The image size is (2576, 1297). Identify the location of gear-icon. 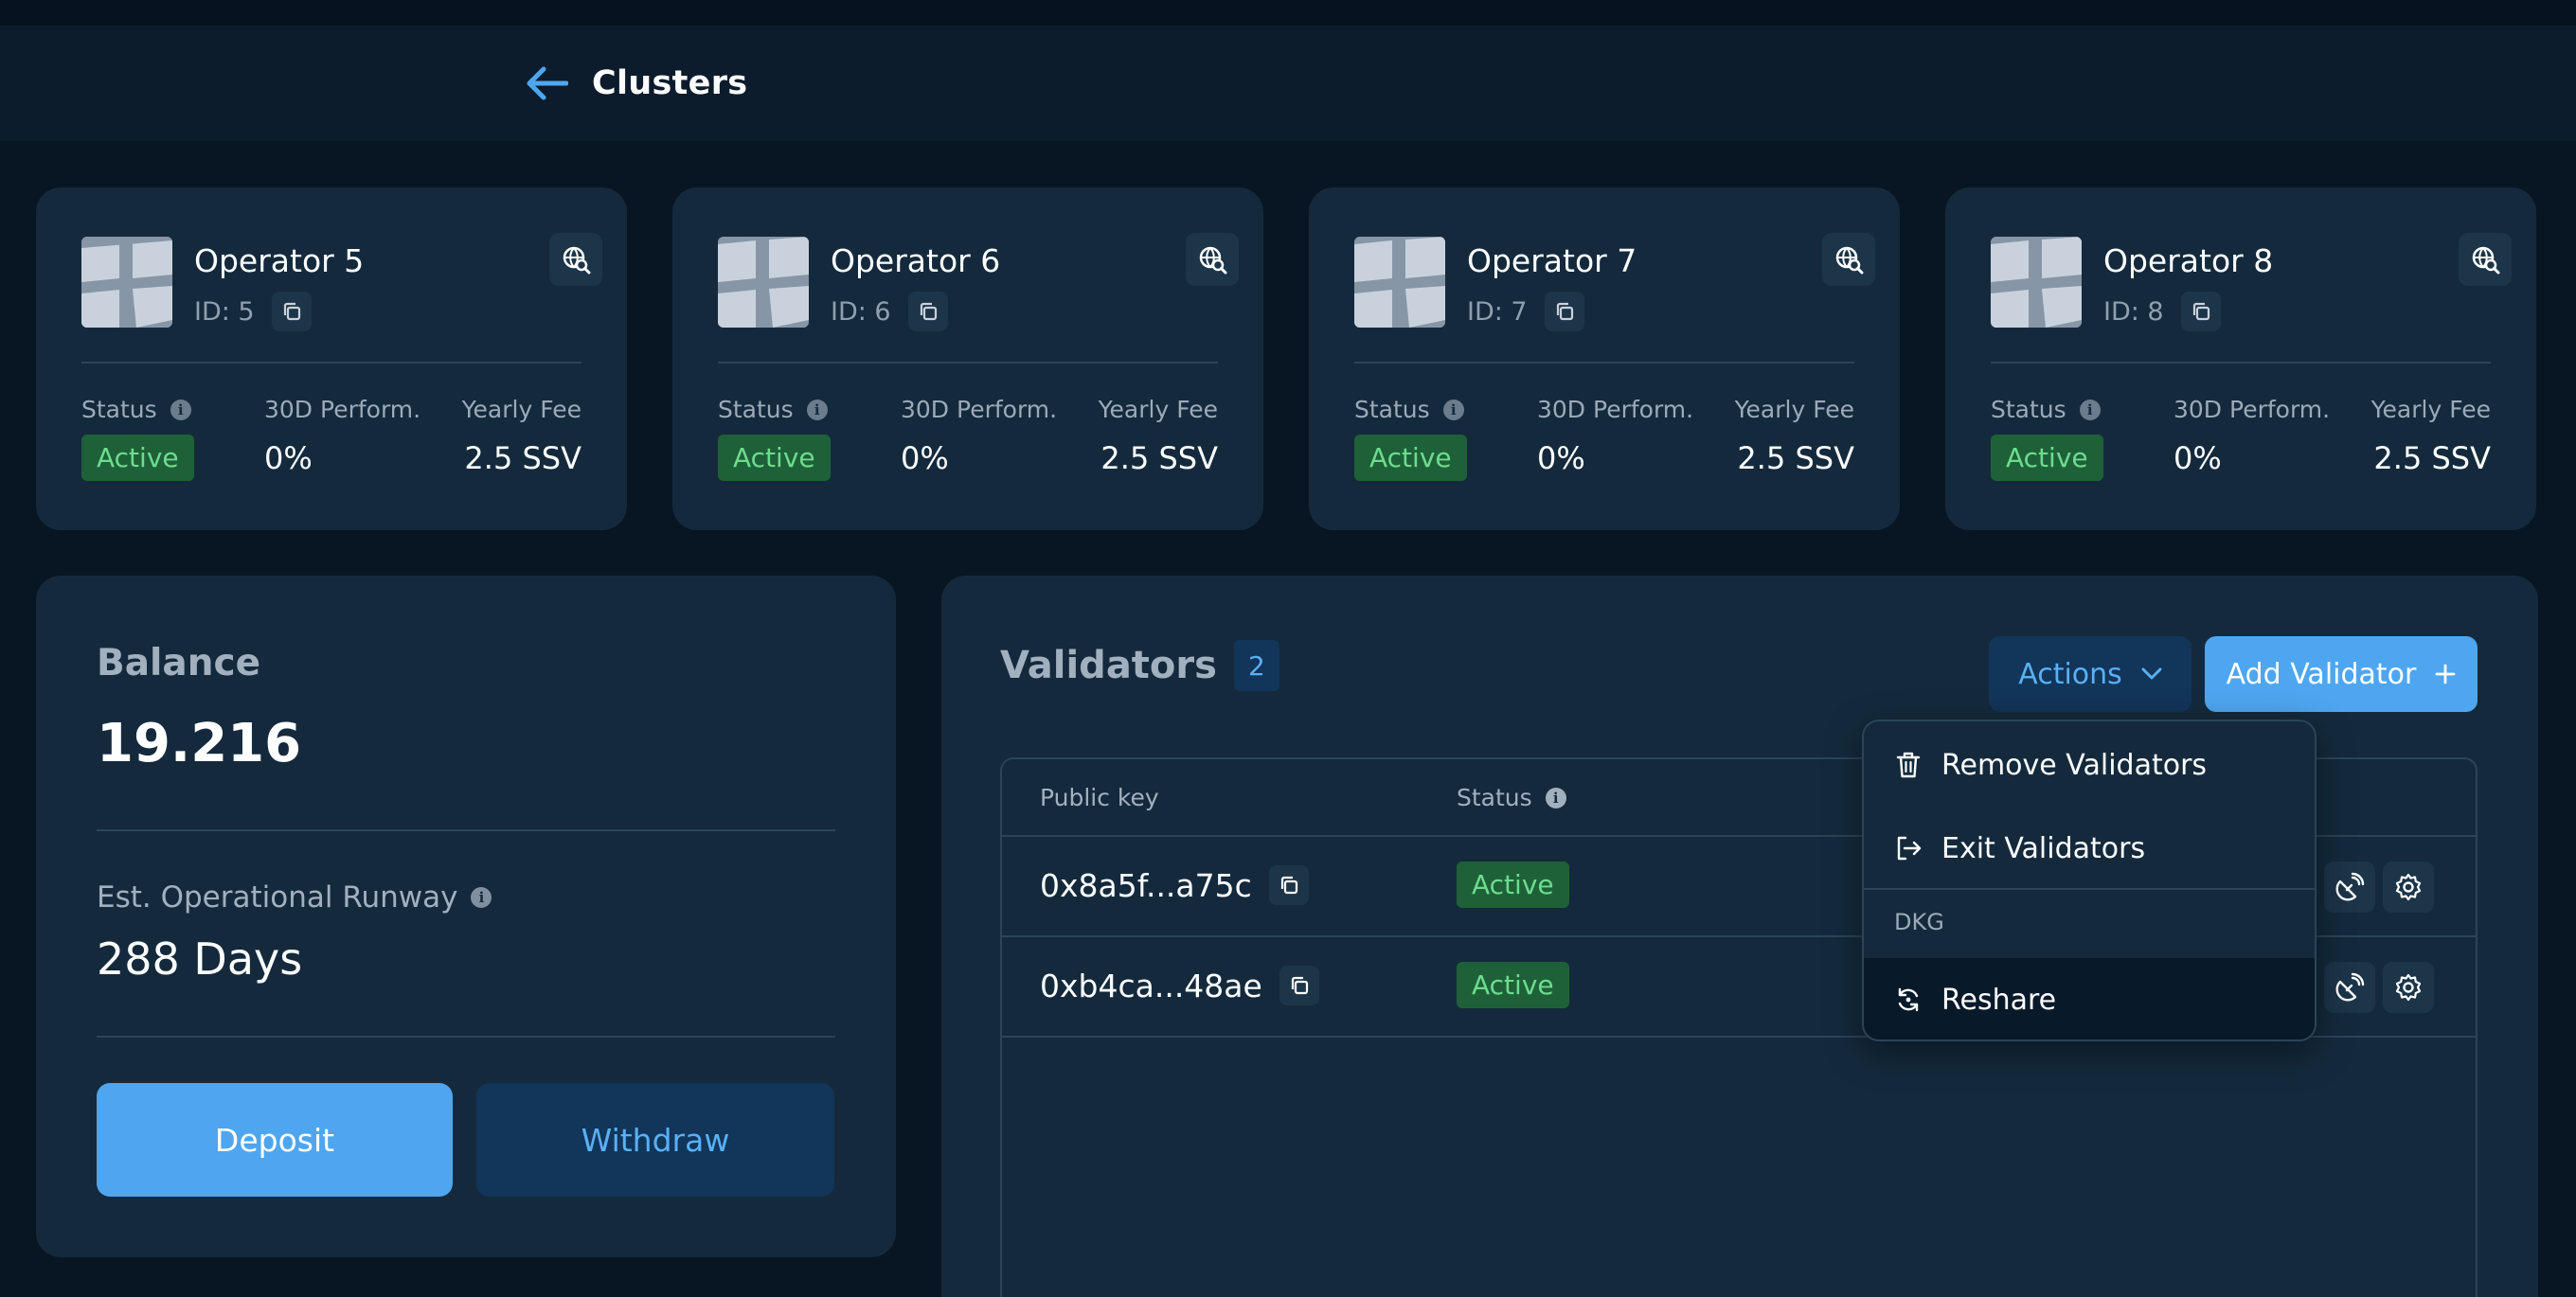
(2408, 887).